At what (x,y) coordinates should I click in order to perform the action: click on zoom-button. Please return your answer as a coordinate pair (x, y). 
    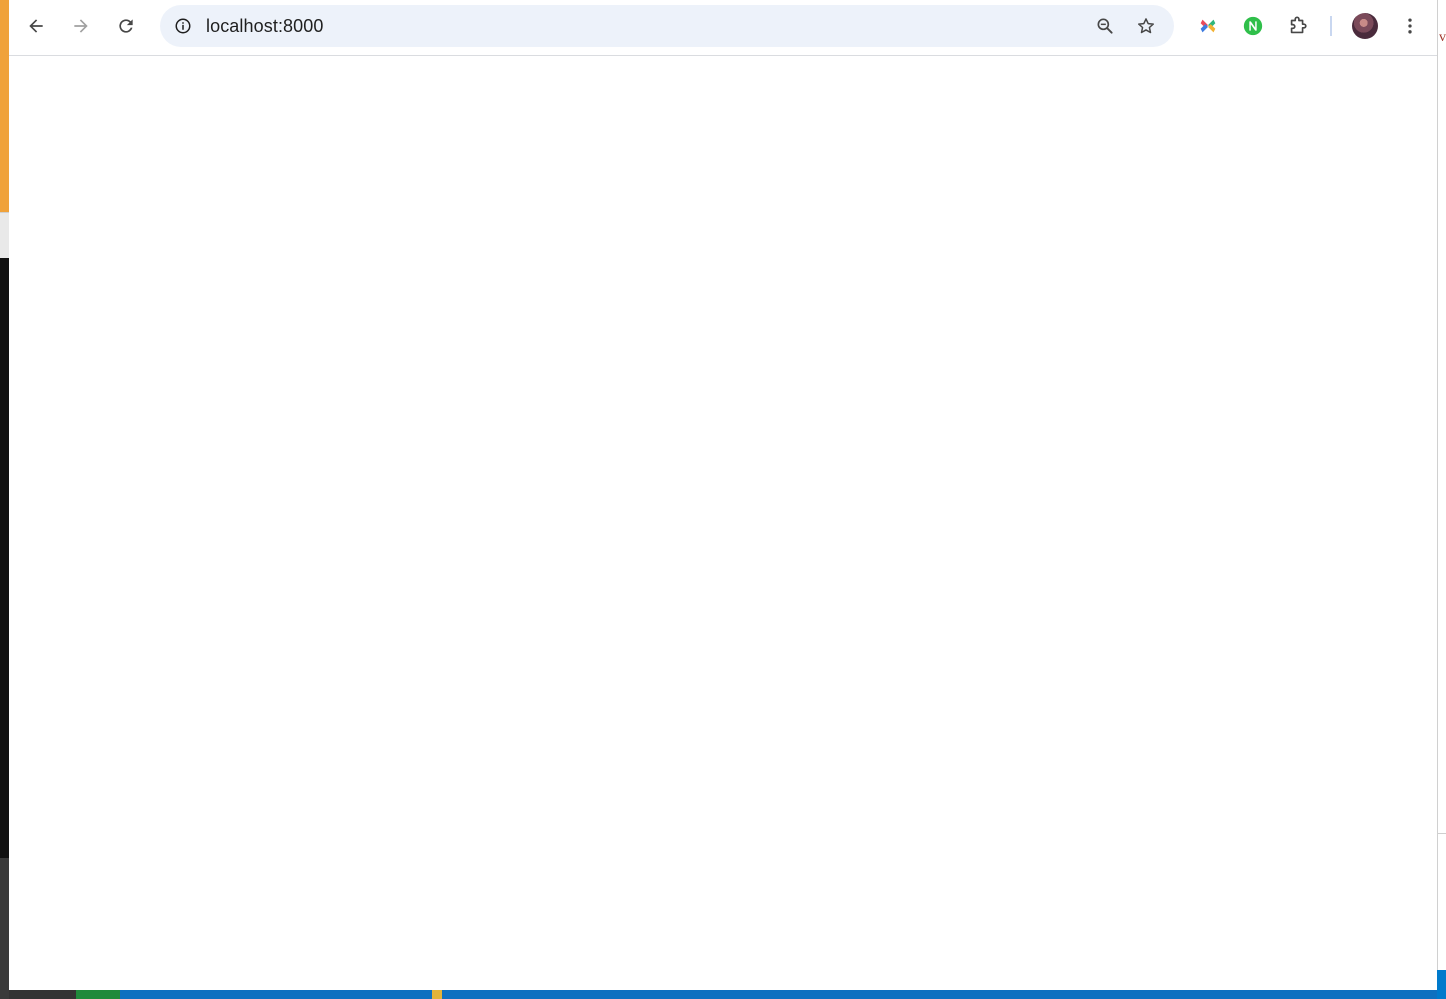
    Looking at the image, I should click on (1105, 26).